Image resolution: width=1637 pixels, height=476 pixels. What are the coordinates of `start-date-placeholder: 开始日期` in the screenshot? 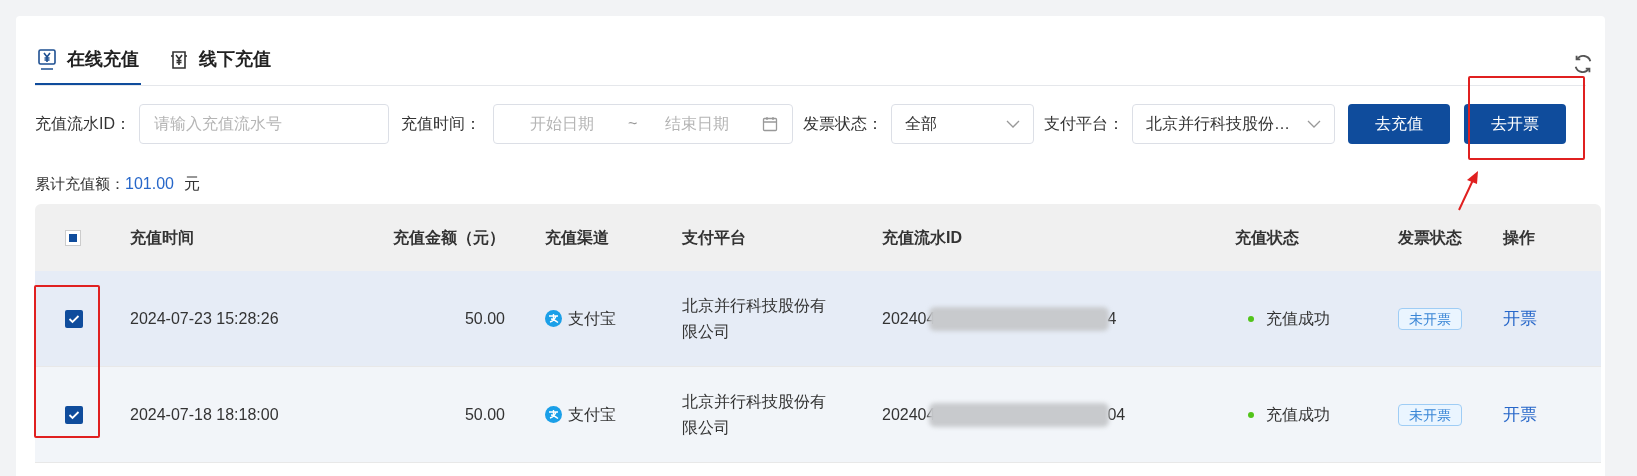 It's located at (562, 124).